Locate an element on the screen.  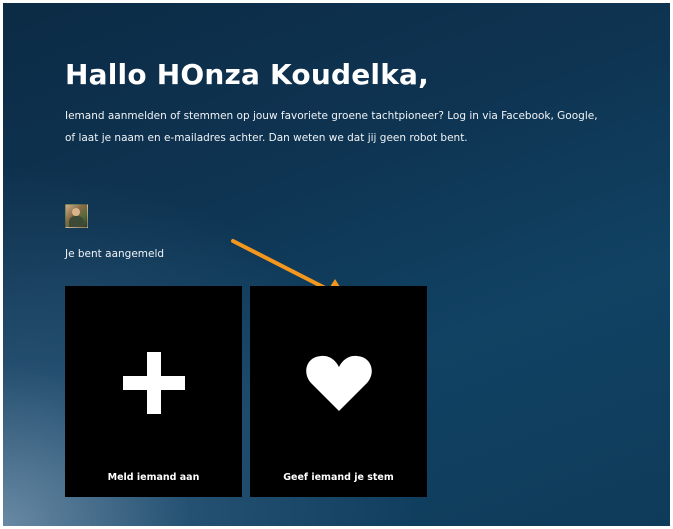
vote-someone-label: Geef iemand je stem is located at coordinates (338, 477).